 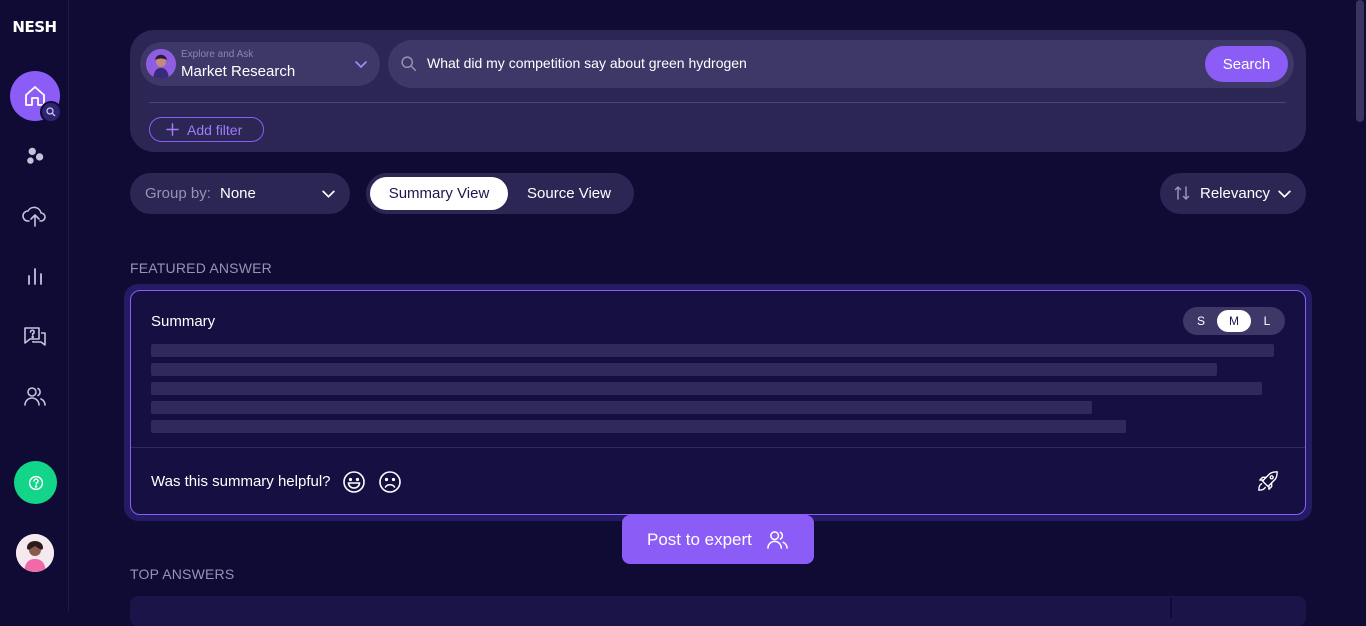 I want to click on summary-size-toggle: S M L, so click(x=1234, y=321).